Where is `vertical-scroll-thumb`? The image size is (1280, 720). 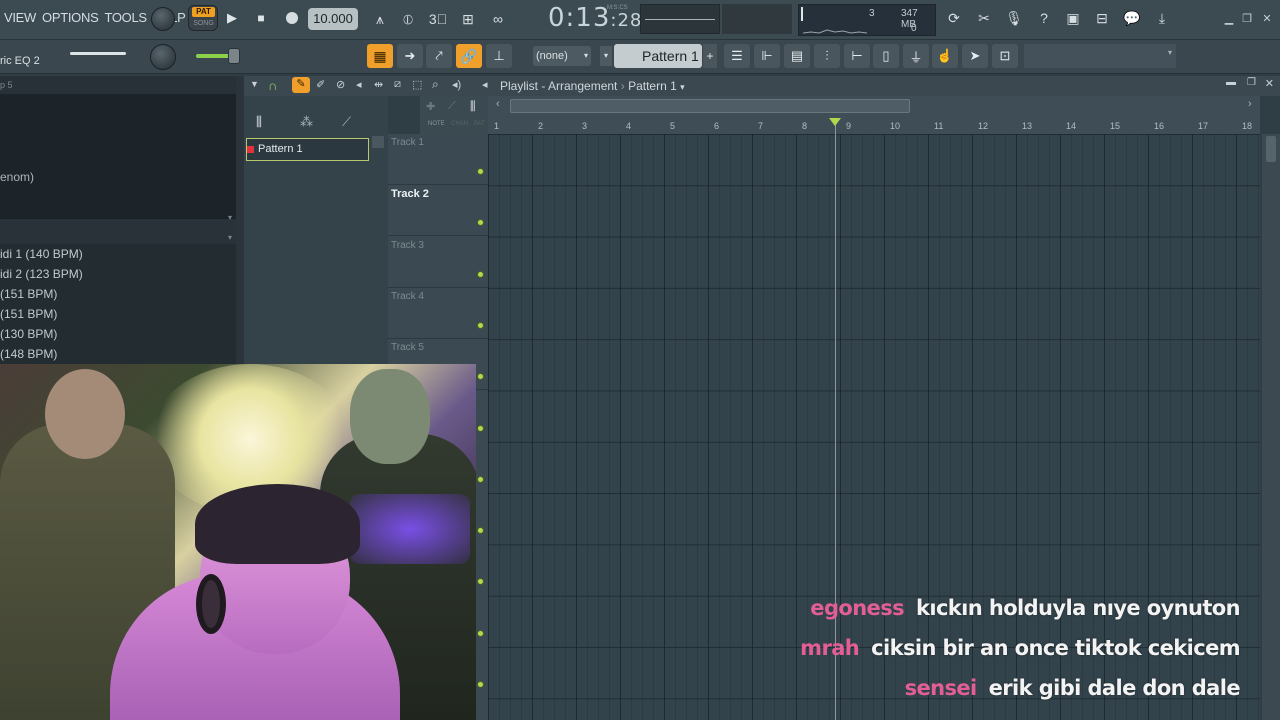 vertical-scroll-thumb is located at coordinates (1271, 149).